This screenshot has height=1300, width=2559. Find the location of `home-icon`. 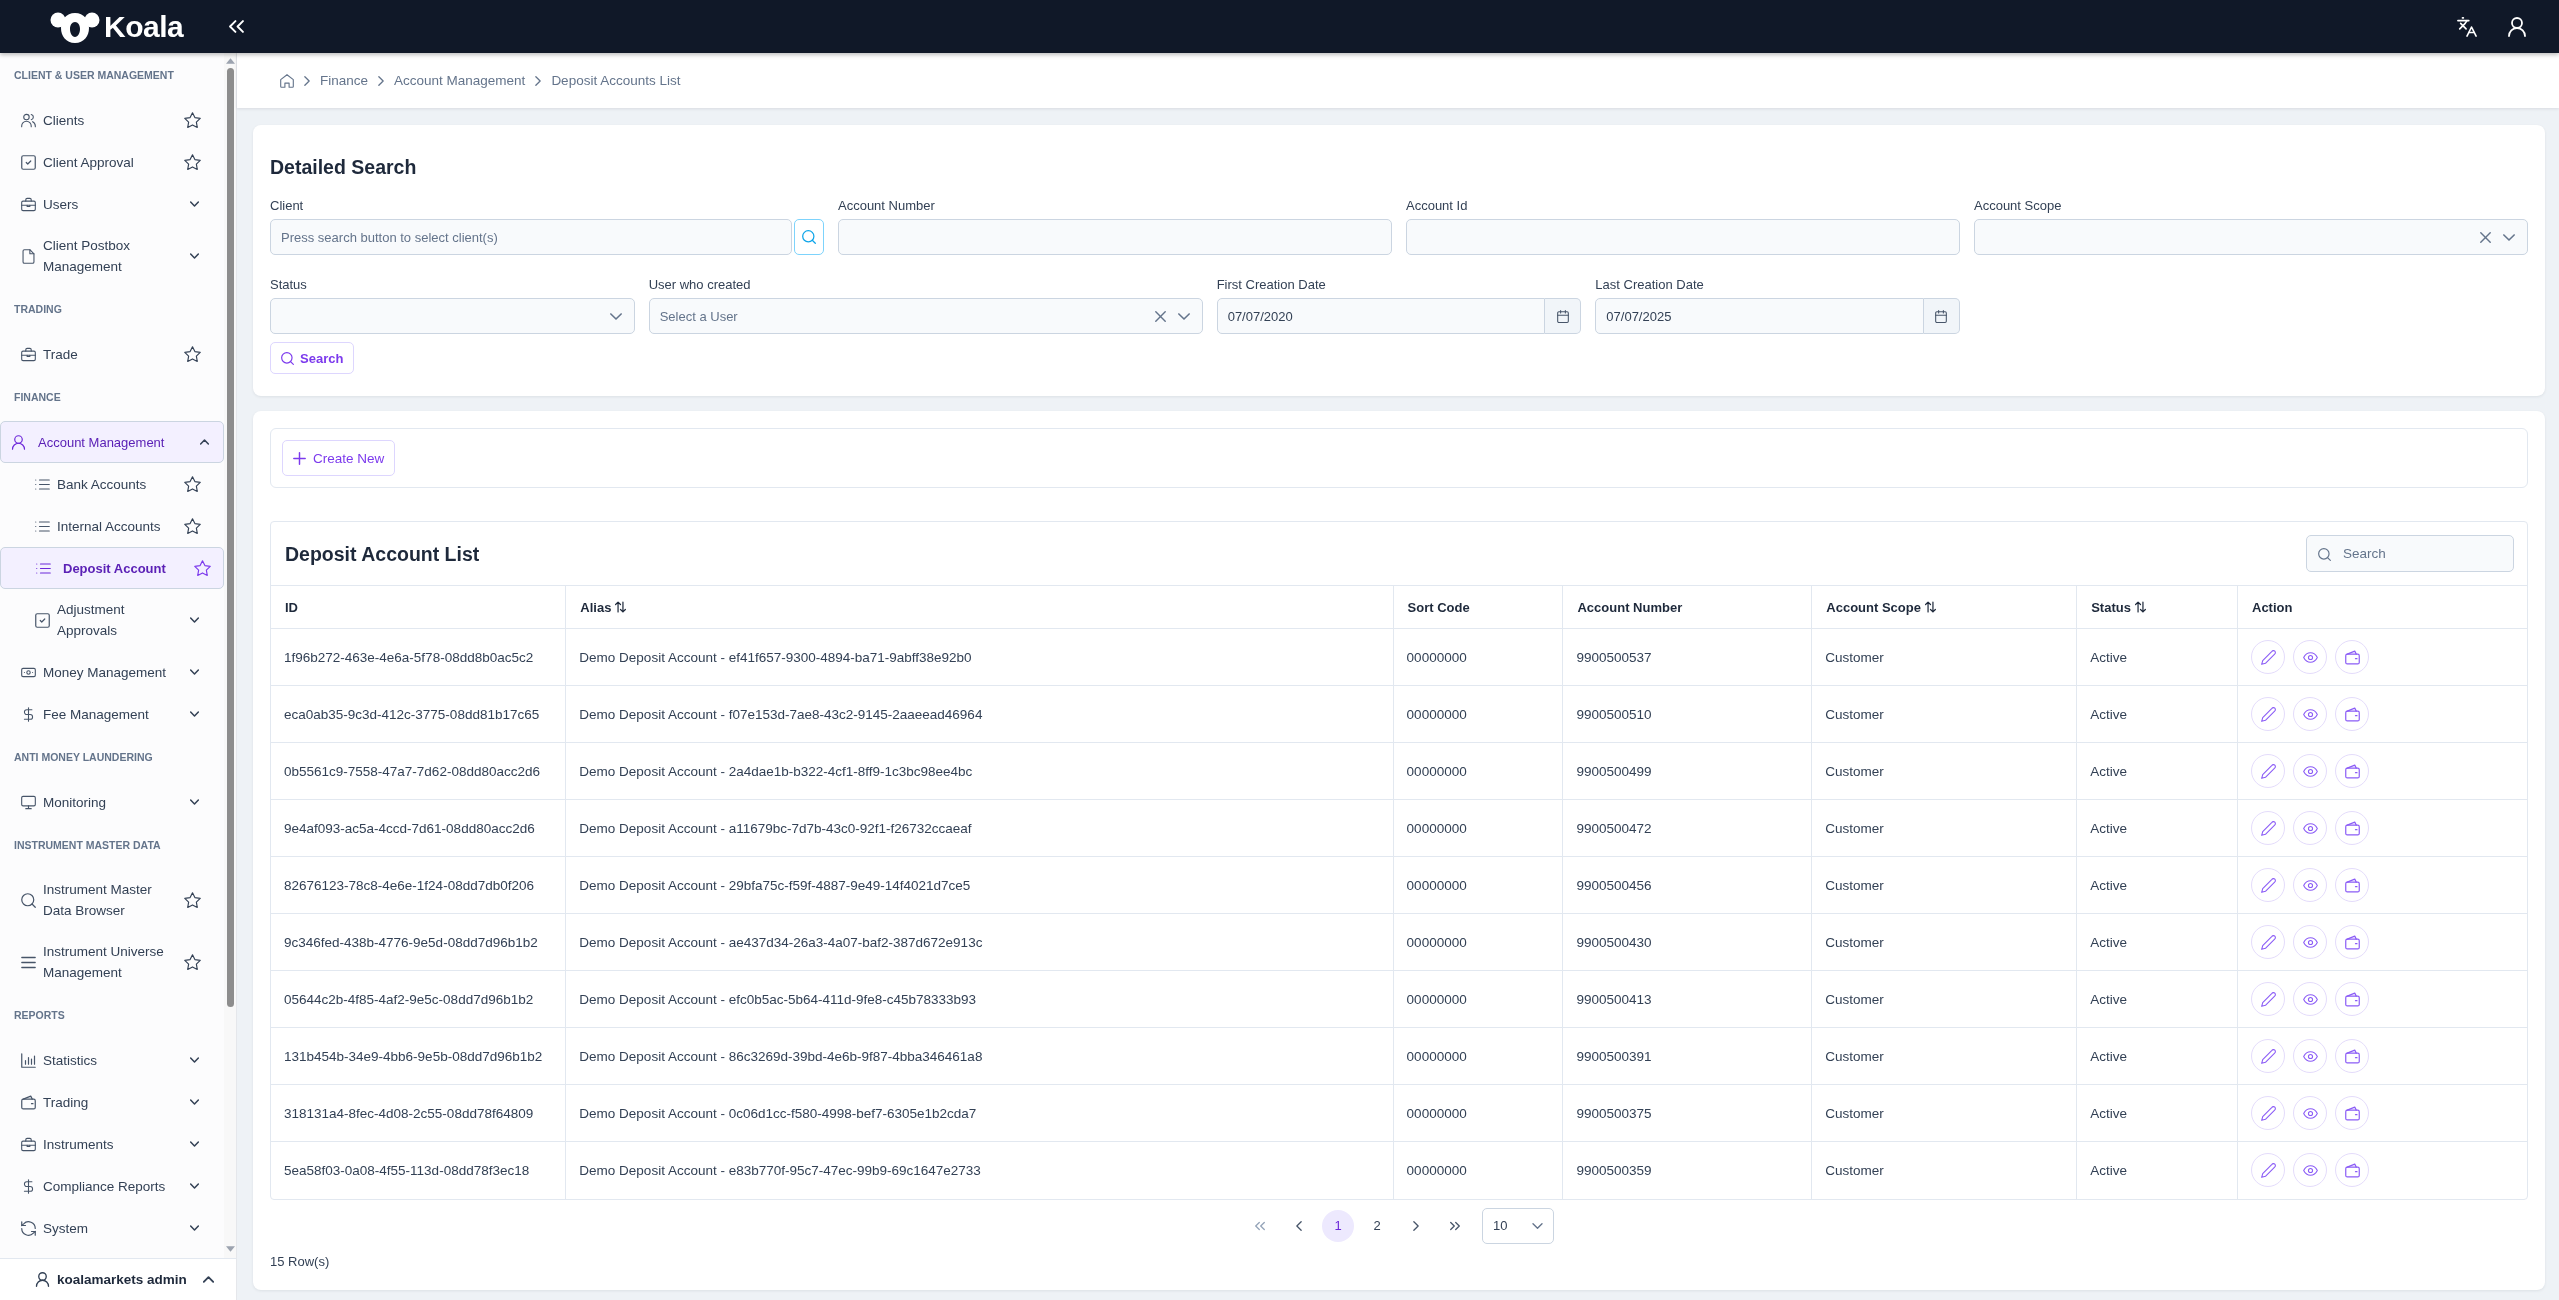

home-icon is located at coordinates (287, 80).